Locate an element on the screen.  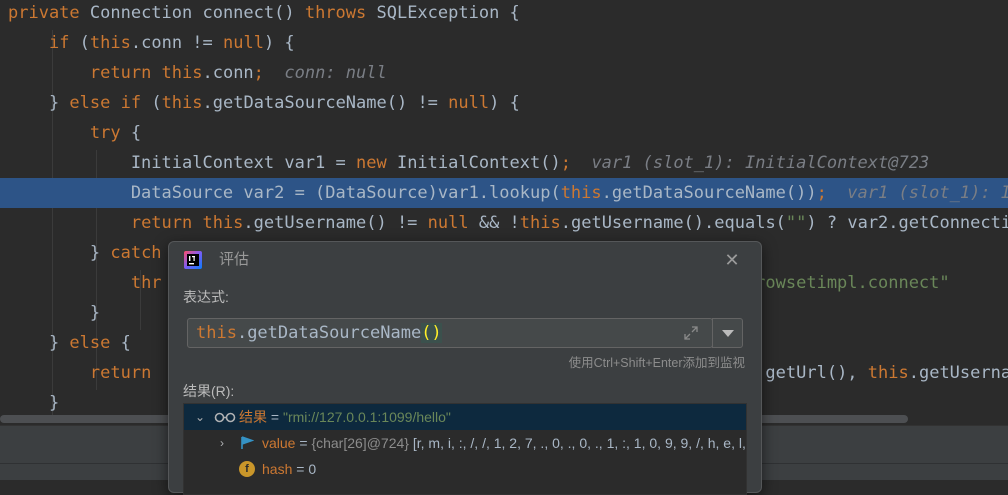
hash-name: hash is located at coordinates (277, 469).